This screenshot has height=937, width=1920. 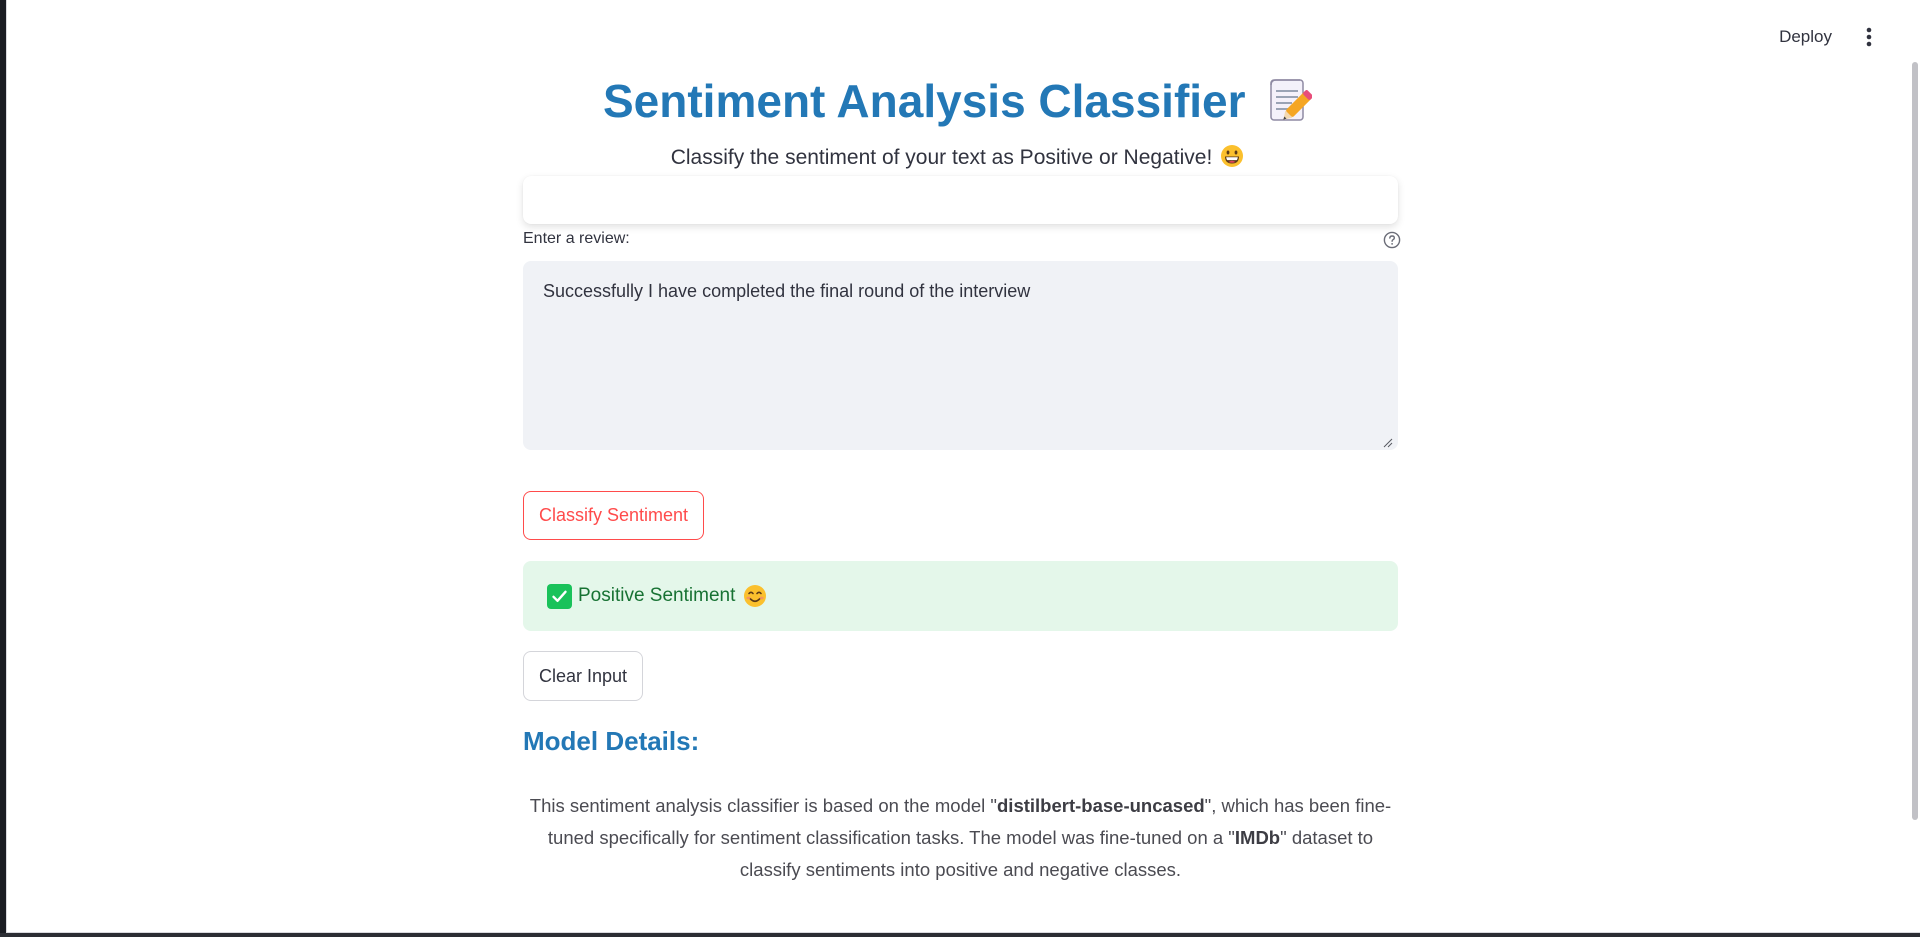 What do you see at coordinates (1232, 156) in the screenshot?
I see `grinning-face-icon` at bounding box center [1232, 156].